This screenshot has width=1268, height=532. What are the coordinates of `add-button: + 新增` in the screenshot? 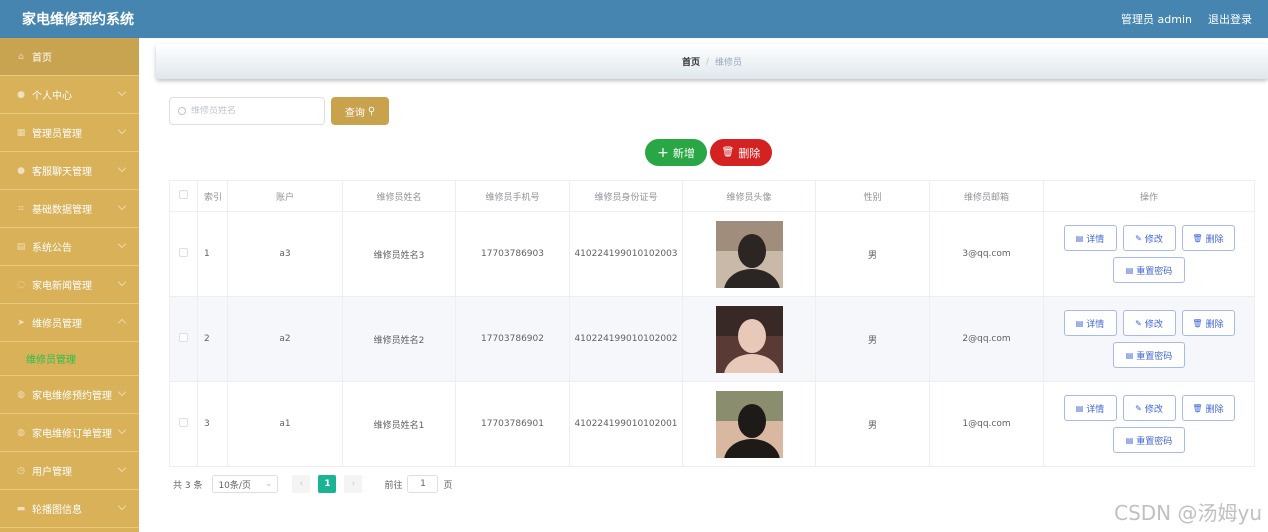 It's located at (676, 152).